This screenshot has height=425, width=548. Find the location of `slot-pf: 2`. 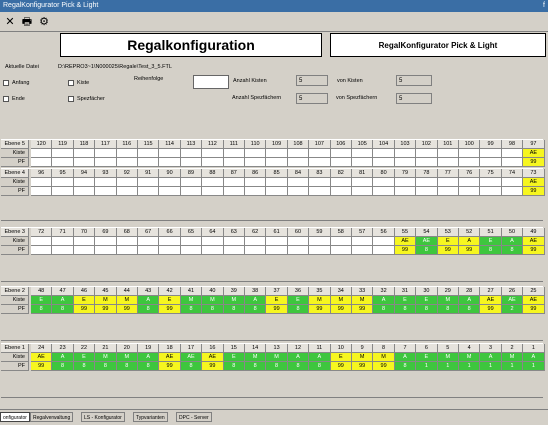

slot-pf: 2 is located at coordinates (512, 309).